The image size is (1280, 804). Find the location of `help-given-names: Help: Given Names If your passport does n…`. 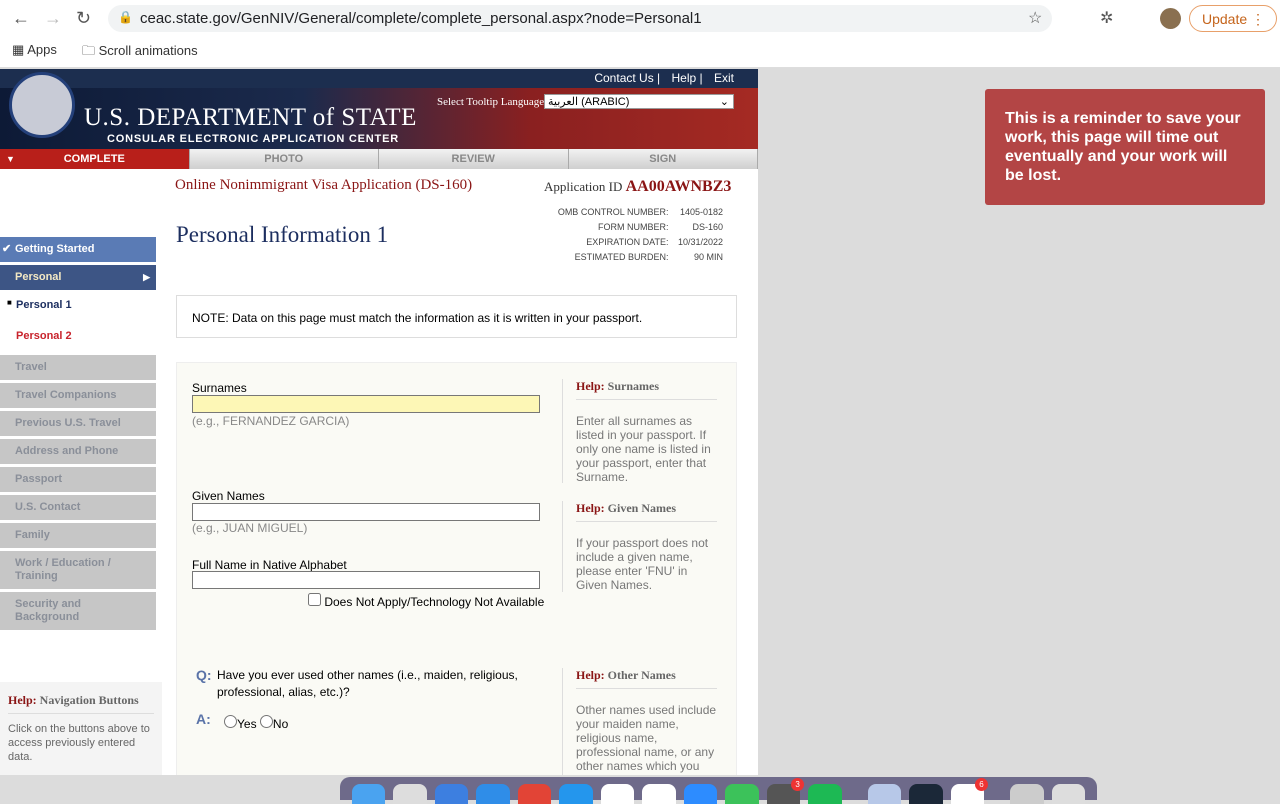

help-given-names: Help: Given Names If your passport does n… is located at coordinates (639, 546).